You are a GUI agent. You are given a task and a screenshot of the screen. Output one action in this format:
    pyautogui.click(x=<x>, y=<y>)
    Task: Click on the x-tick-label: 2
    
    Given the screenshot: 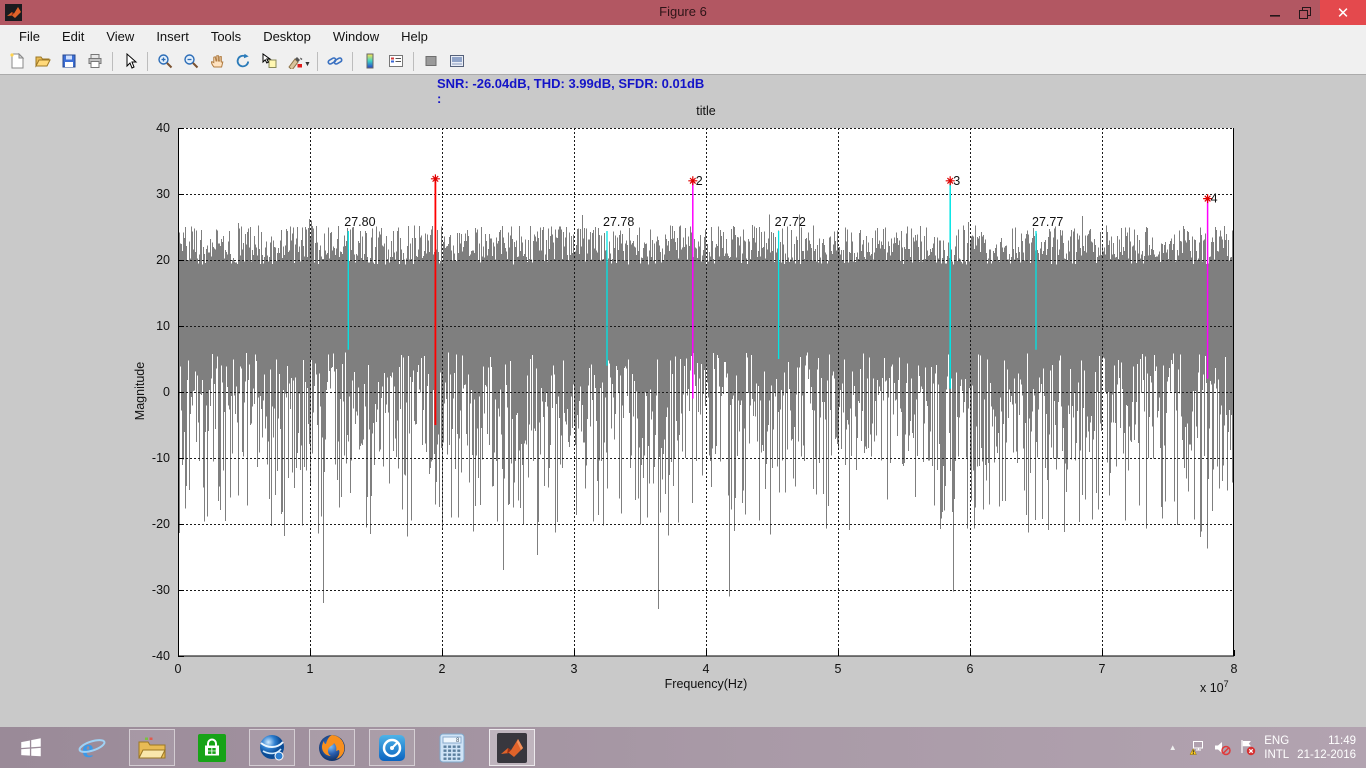 What is the action you would take?
    pyautogui.click(x=442, y=669)
    